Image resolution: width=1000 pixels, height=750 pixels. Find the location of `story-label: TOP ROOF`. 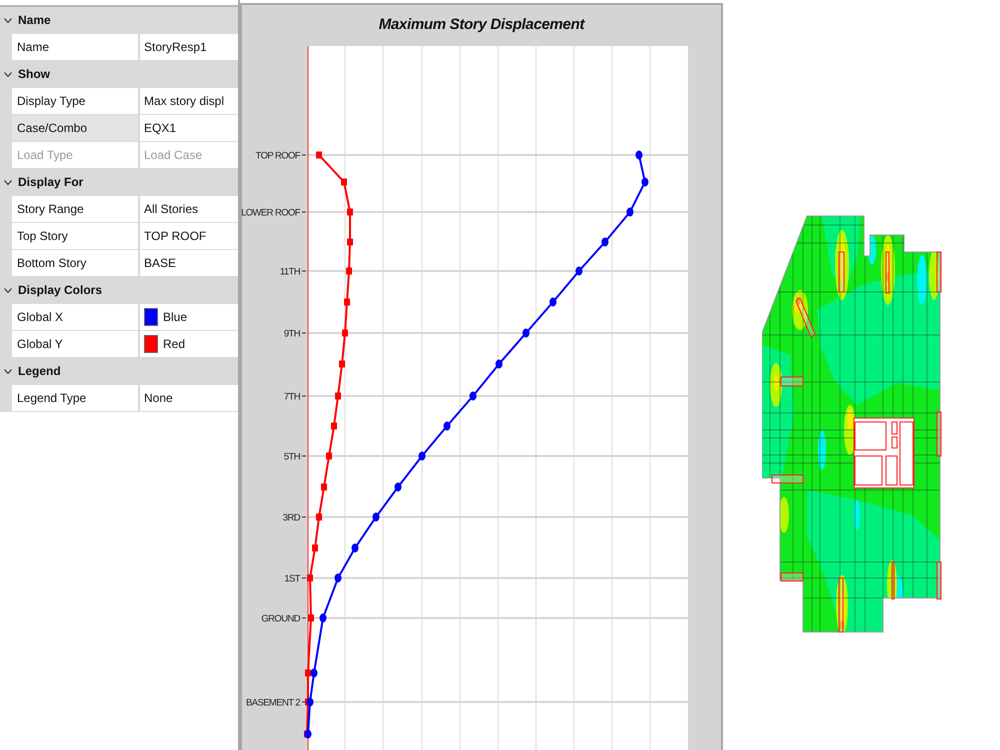

story-label: TOP ROOF is located at coordinates (278, 156).